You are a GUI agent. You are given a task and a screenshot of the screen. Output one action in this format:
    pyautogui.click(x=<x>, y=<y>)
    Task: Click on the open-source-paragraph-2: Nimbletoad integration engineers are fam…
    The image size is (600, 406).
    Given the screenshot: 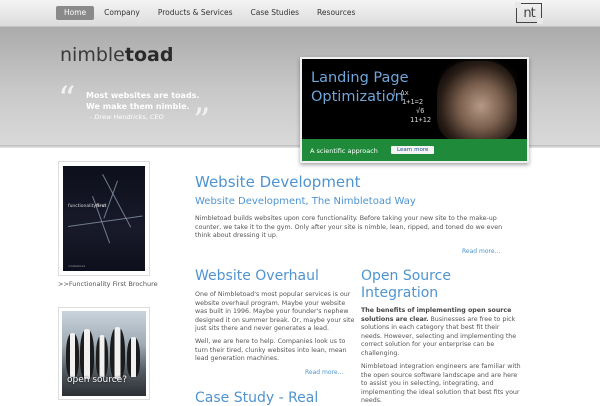 What is the action you would take?
    pyautogui.click(x=441, y=383)
    